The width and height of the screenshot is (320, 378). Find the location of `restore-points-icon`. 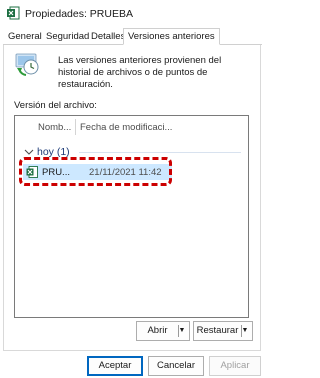

restore-points-icon is located at coordinates (27, 64).